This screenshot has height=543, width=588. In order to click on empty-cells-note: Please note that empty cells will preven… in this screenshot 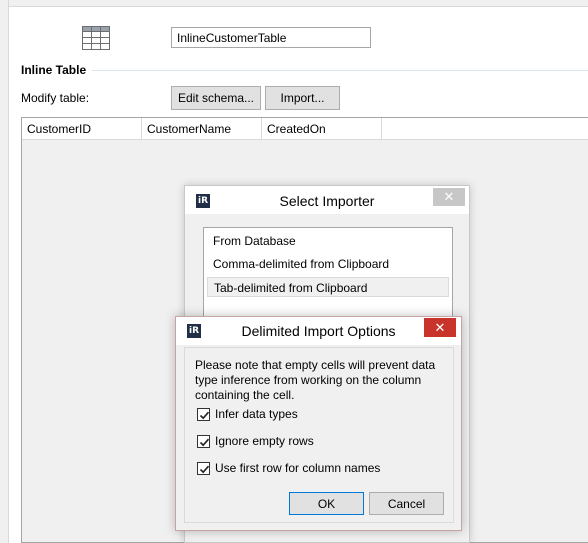, I will do `click(315, 380)`.